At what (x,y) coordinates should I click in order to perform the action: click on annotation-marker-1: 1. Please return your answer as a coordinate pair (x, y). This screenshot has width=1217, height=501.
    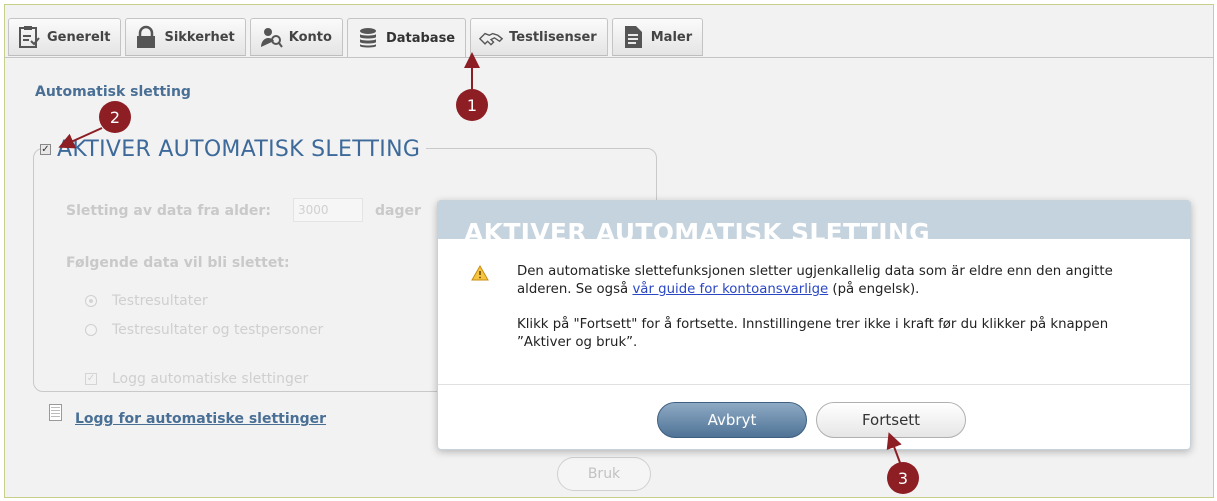
    Looking at the image, I should click on (472, 105).